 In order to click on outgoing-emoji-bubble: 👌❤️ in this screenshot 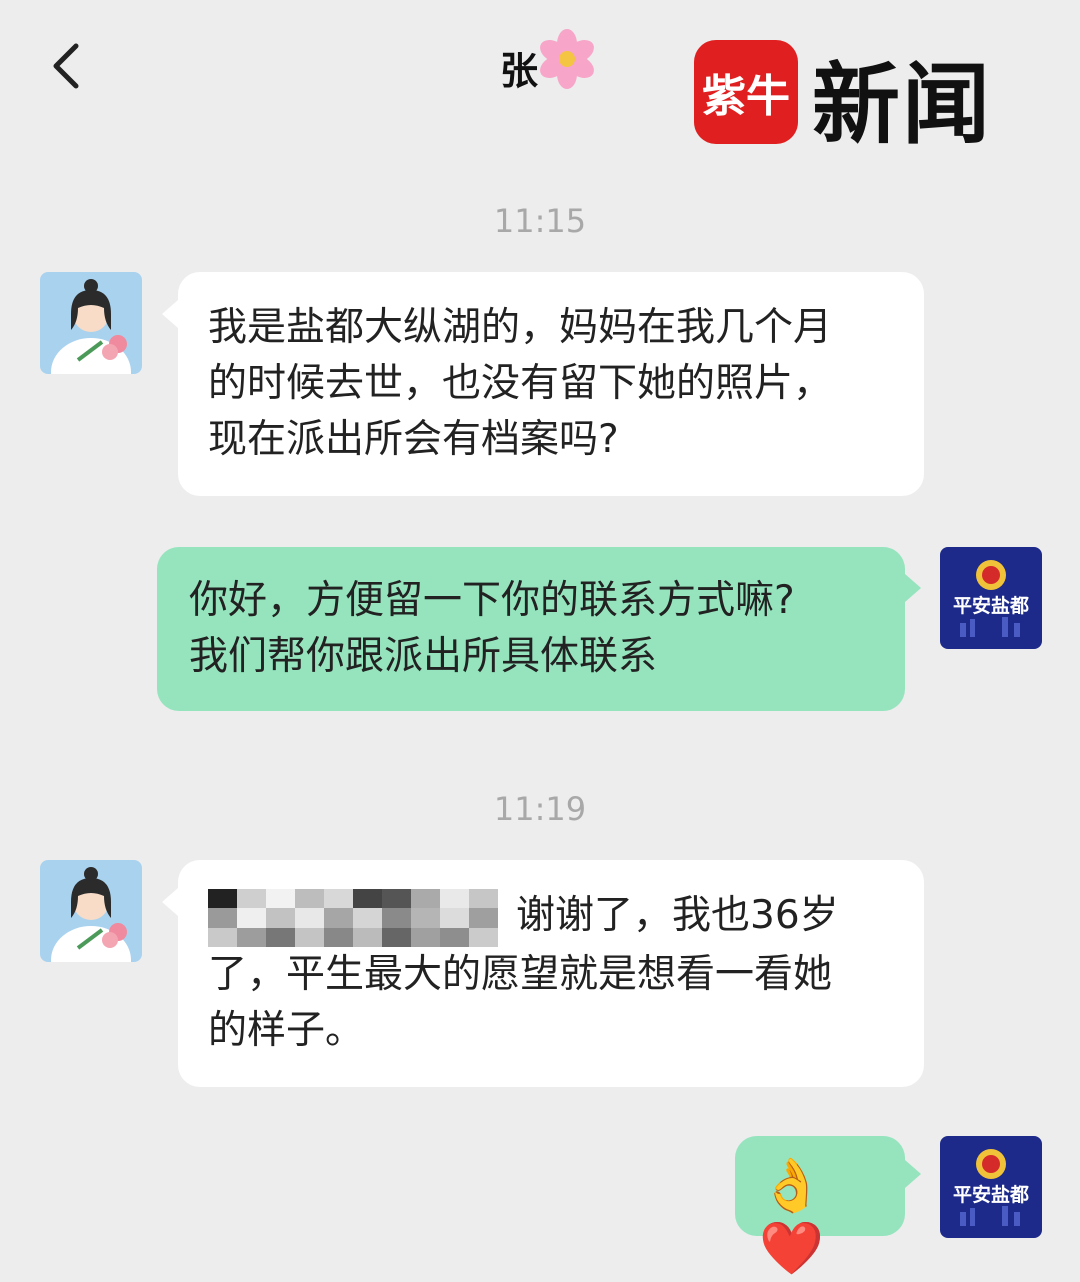, I will do `click(820, 1207)`.